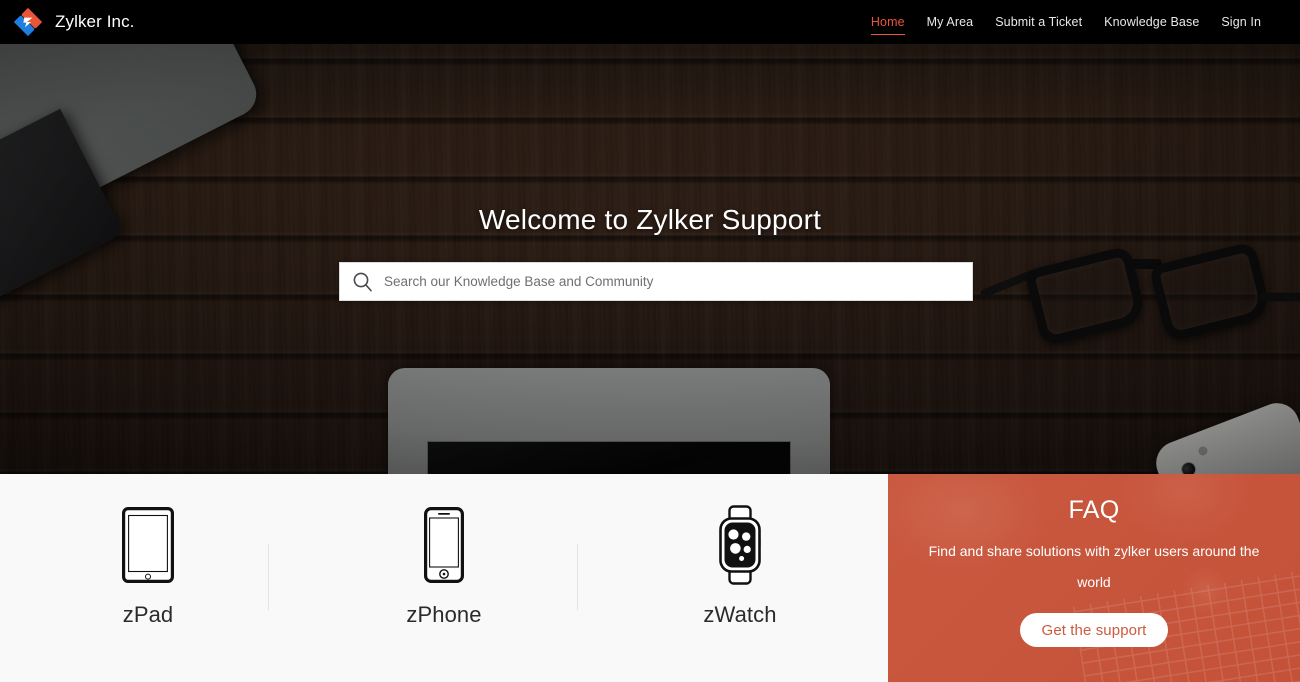  Describe the element at coordinates (678, 281) in the screenshot. I see `search-input` at that location.